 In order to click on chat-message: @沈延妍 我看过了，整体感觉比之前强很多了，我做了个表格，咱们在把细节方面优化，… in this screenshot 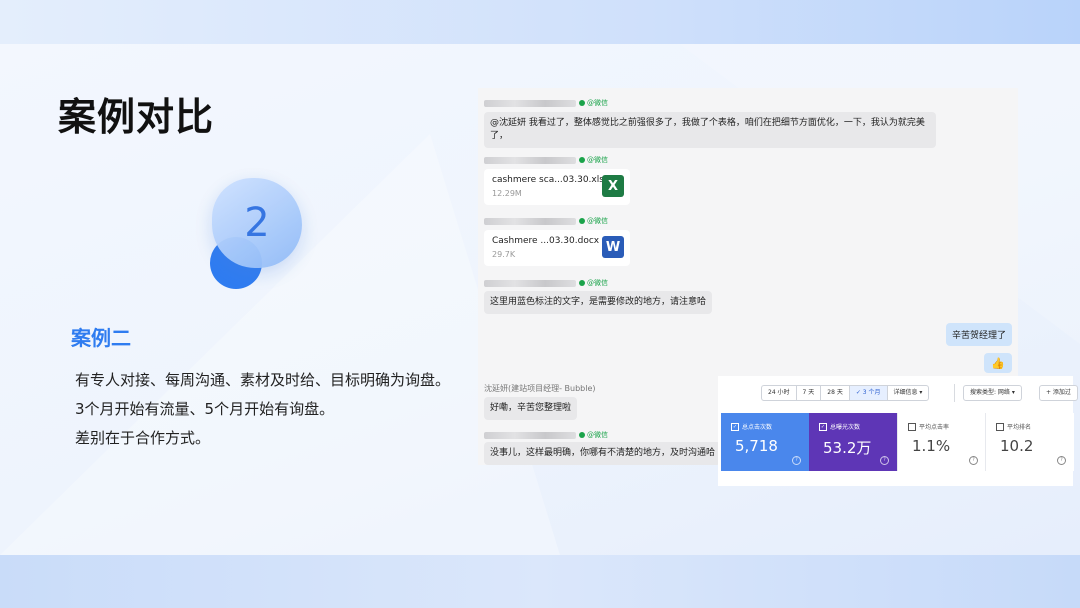, I will do `click(710, 130)`.